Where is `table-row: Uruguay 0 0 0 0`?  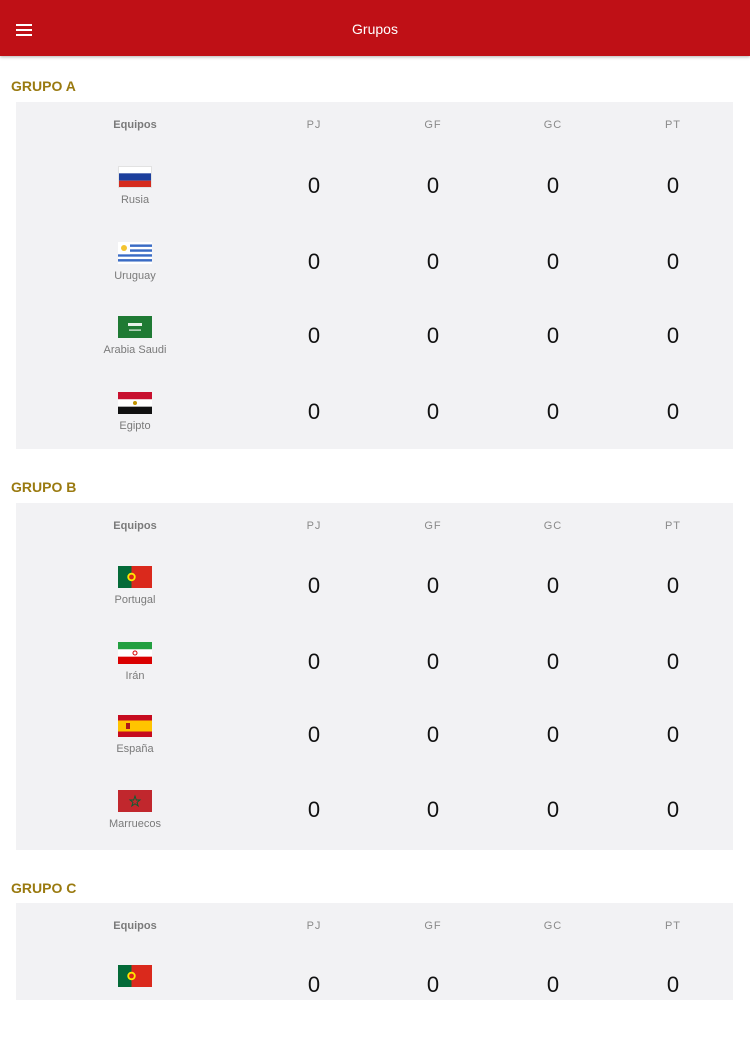 table-row: Uruguay 0 0 0 0 is located at coordinates (374, 279).